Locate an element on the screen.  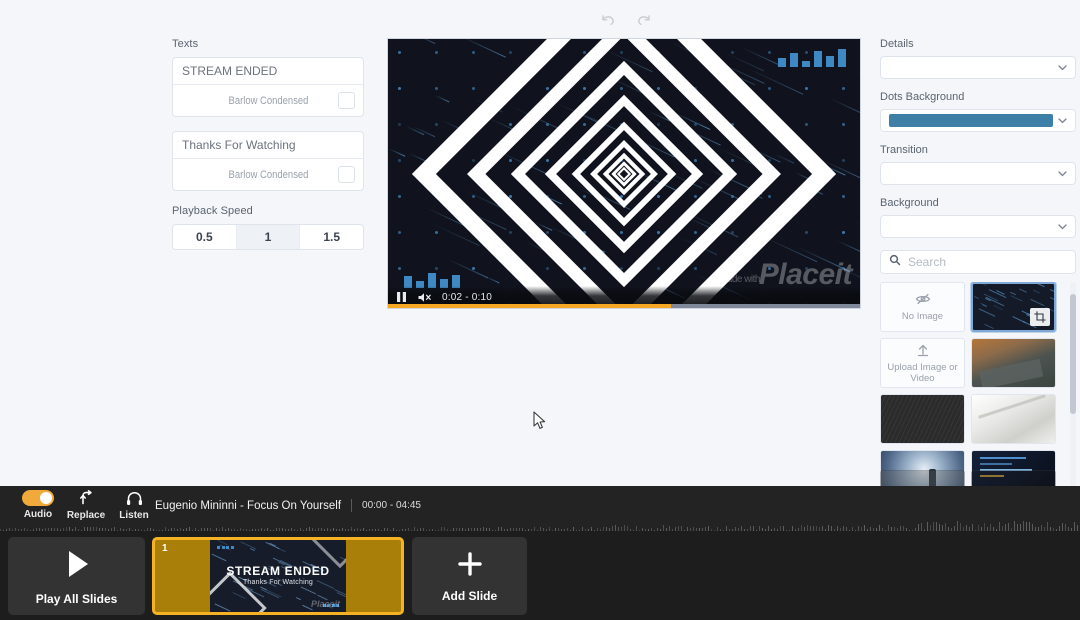
video-progress-fill is located at coordinates (530, 306).